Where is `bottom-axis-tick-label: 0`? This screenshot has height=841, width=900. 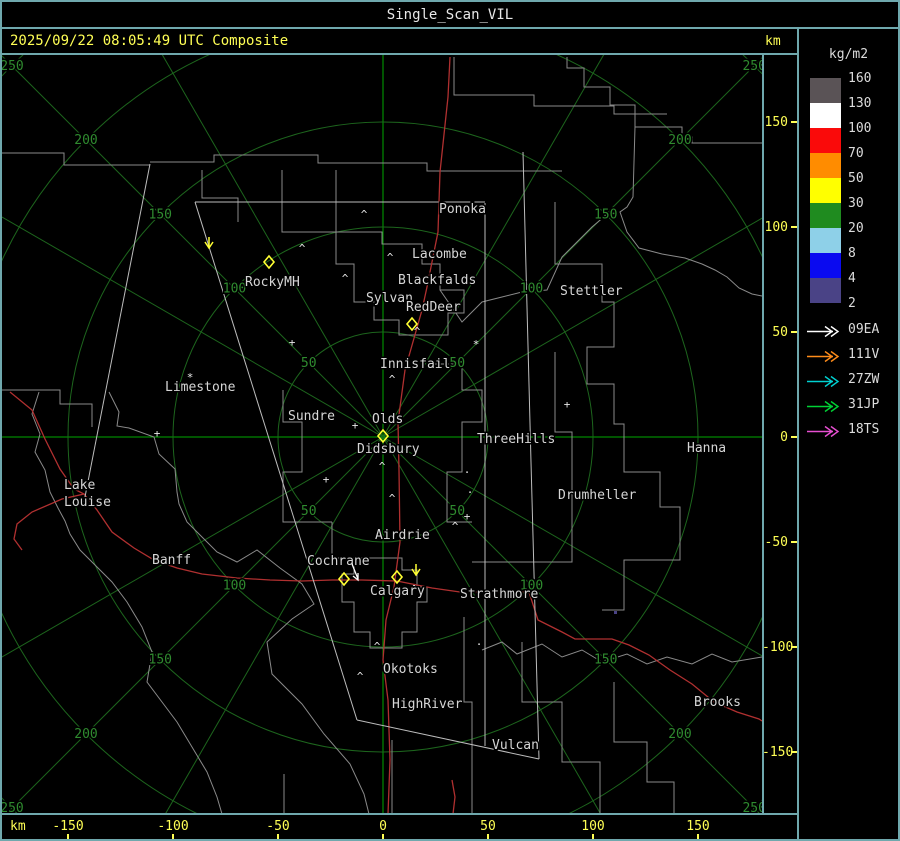 bottom-axis-tick-label: 0 is located at coordinates (383, 826).